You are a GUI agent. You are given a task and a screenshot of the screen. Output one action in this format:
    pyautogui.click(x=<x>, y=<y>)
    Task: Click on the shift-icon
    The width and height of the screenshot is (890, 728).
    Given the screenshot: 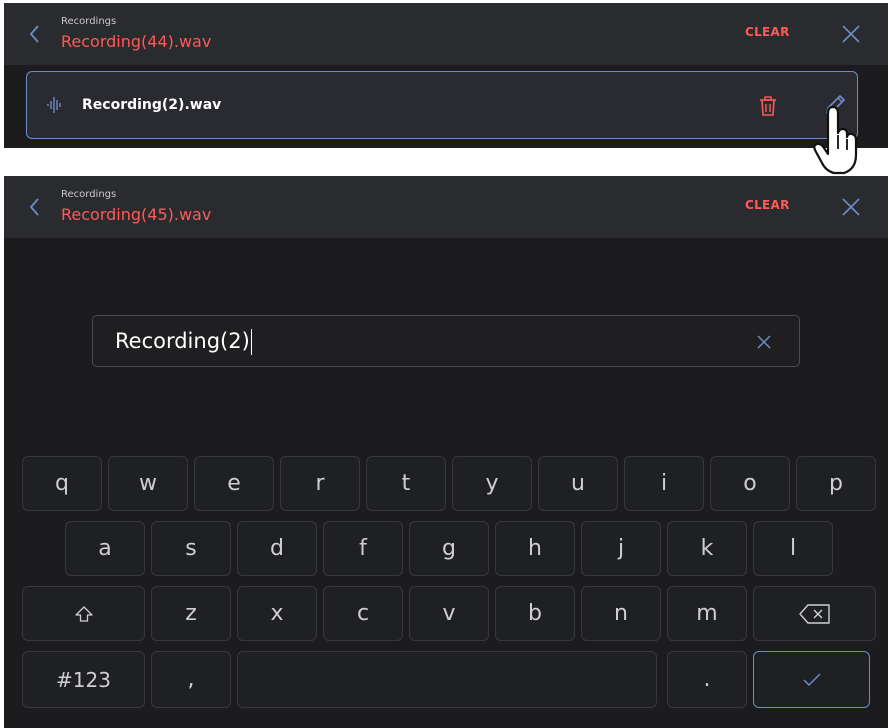 What is the action you would take?
    pyautogui.click(x=83, y=613)
    